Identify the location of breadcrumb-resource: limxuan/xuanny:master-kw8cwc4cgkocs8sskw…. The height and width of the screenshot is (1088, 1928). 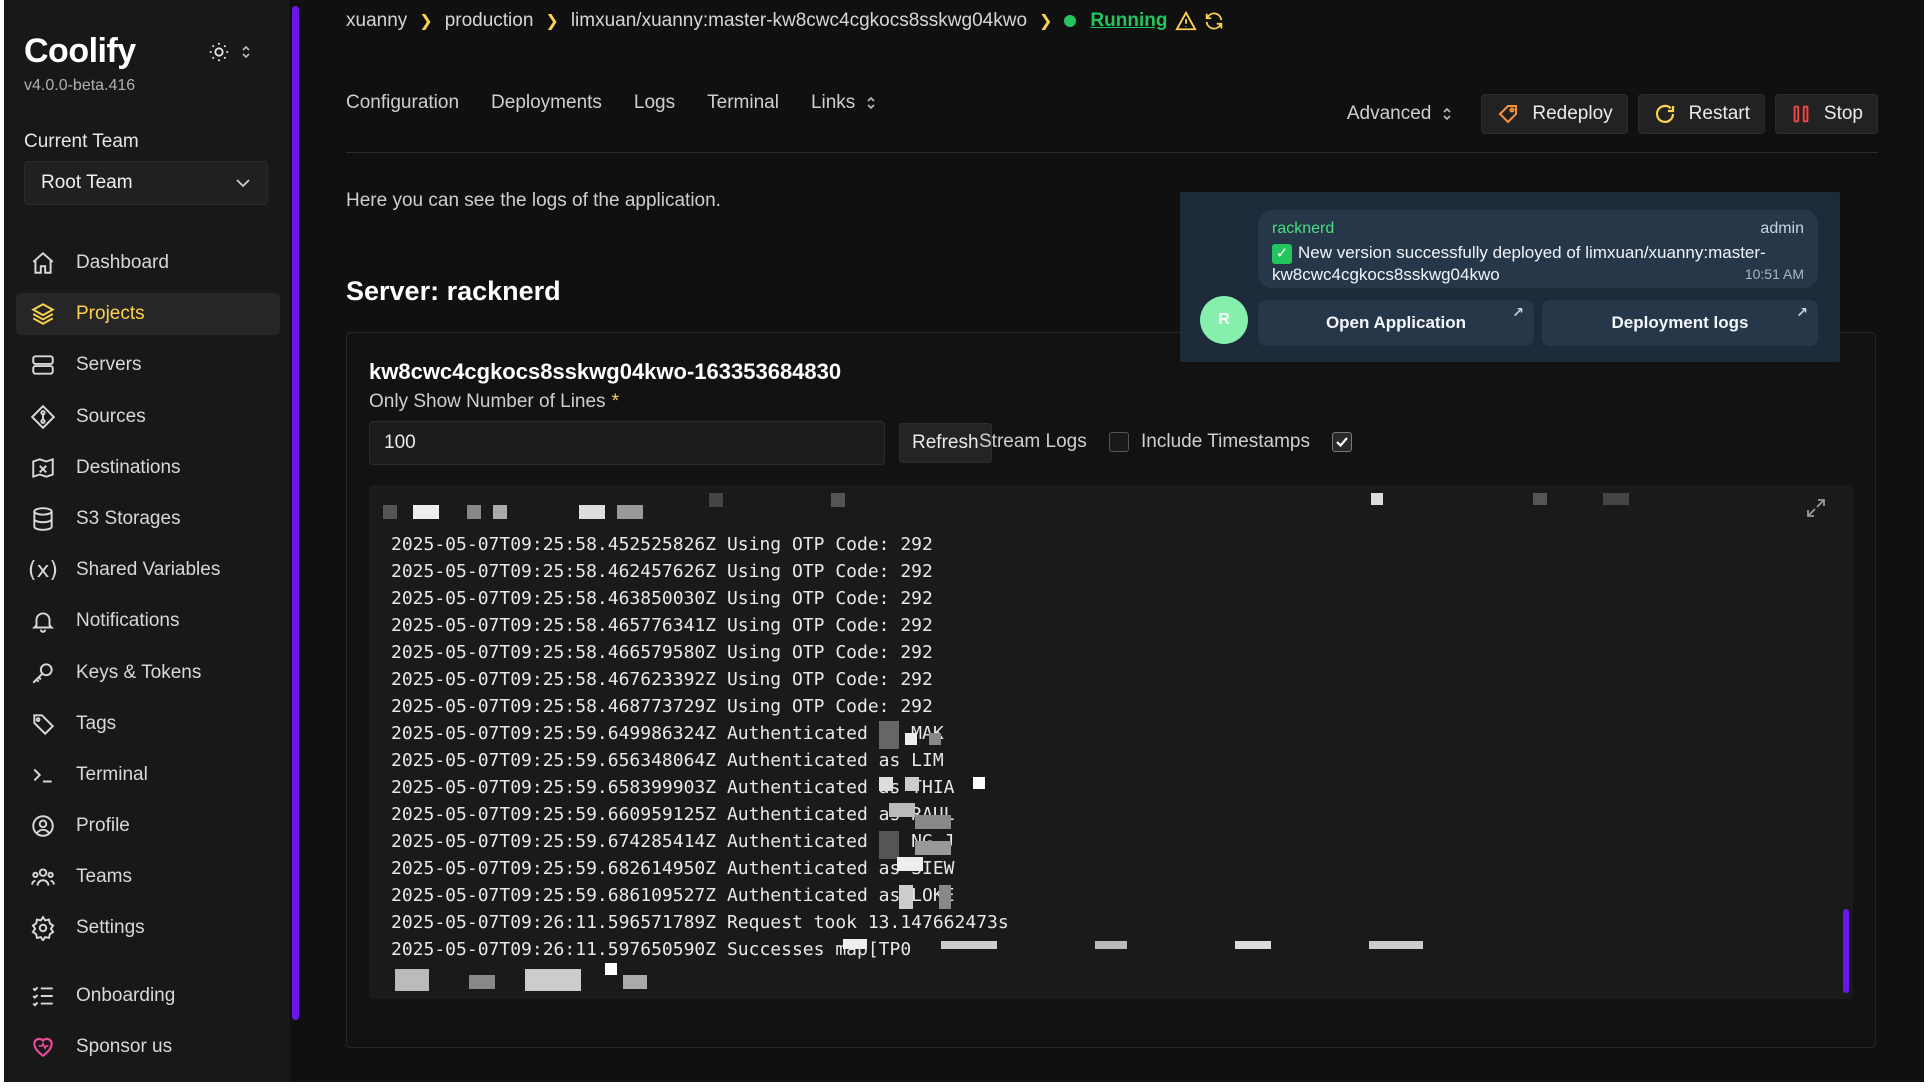
(799, 21).